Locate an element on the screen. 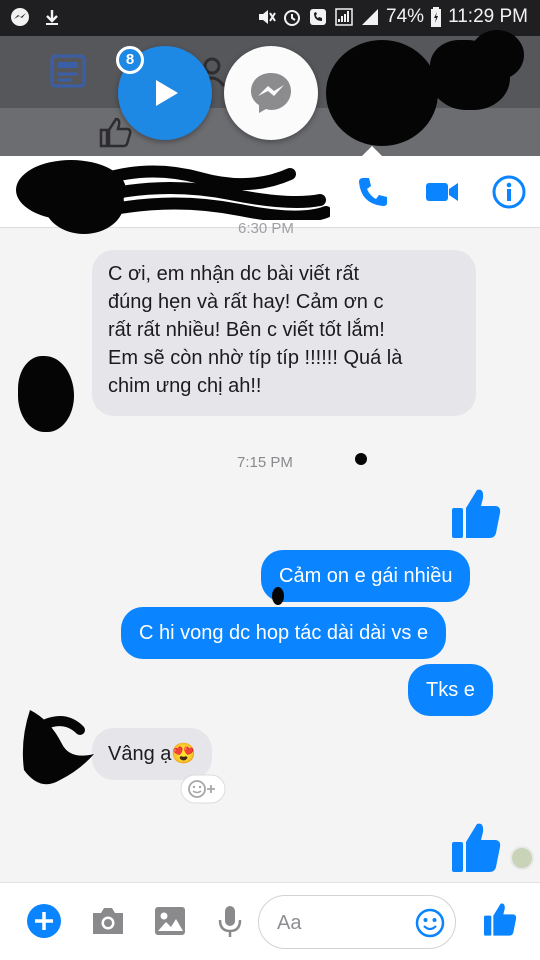 This screenshot has width=540, height=960. unread-badge: 8 is located at coordinates (130, 60).